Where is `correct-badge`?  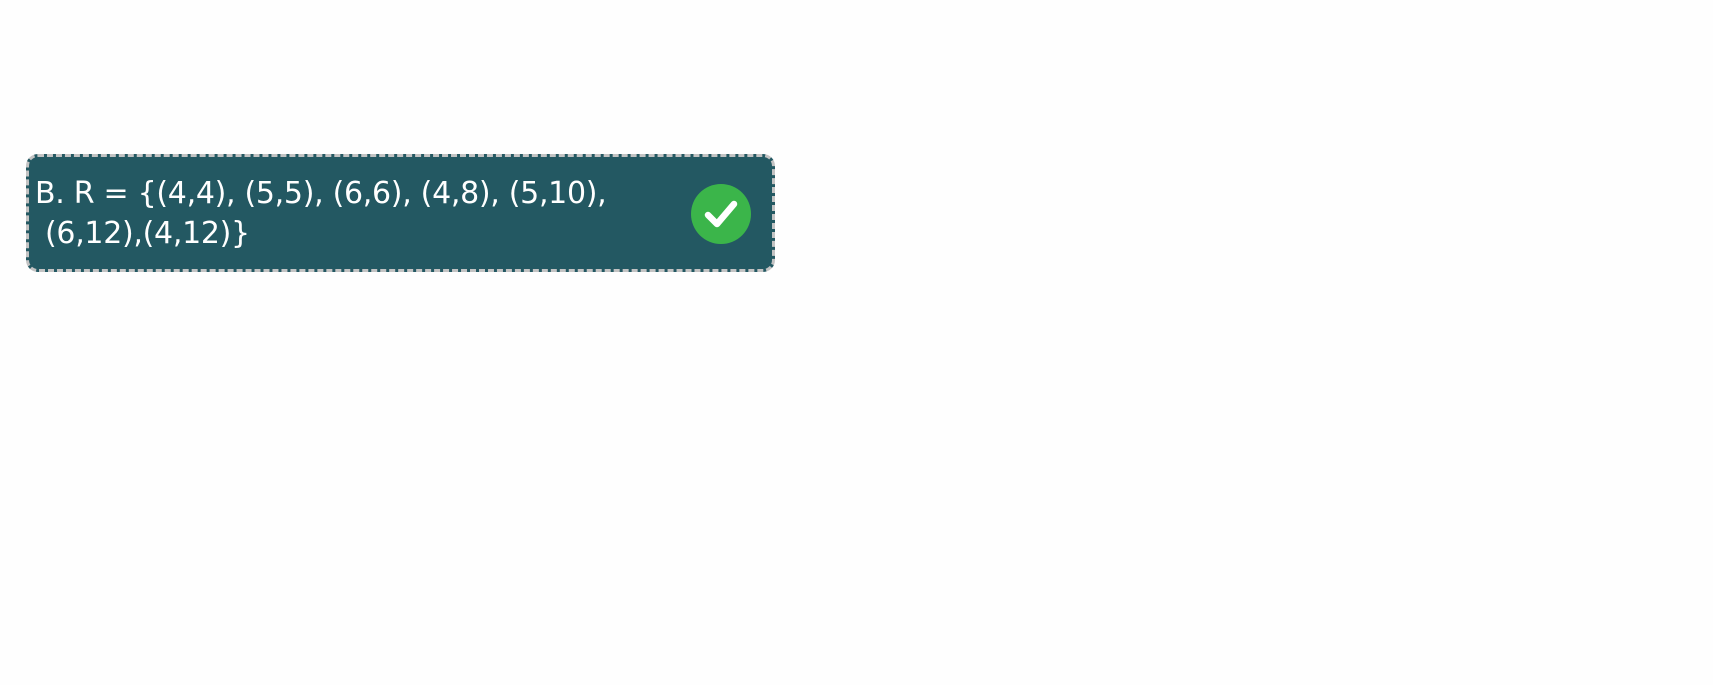
correct-badge is located at coordinates (721, 214).